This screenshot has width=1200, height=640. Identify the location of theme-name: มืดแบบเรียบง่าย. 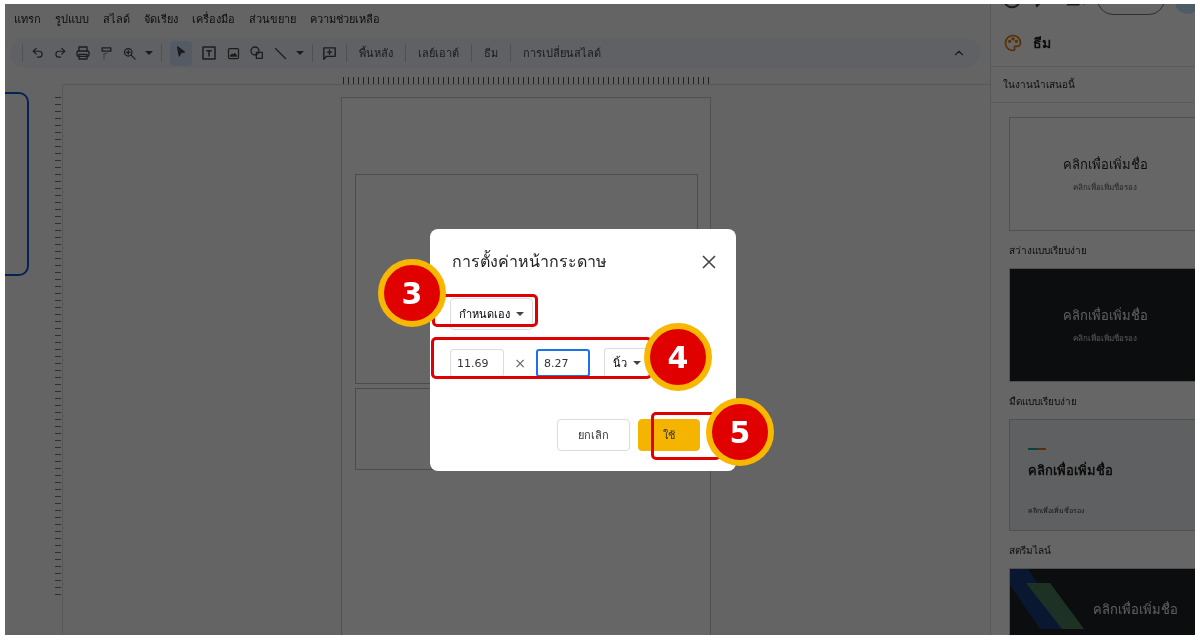
(1043, 402).